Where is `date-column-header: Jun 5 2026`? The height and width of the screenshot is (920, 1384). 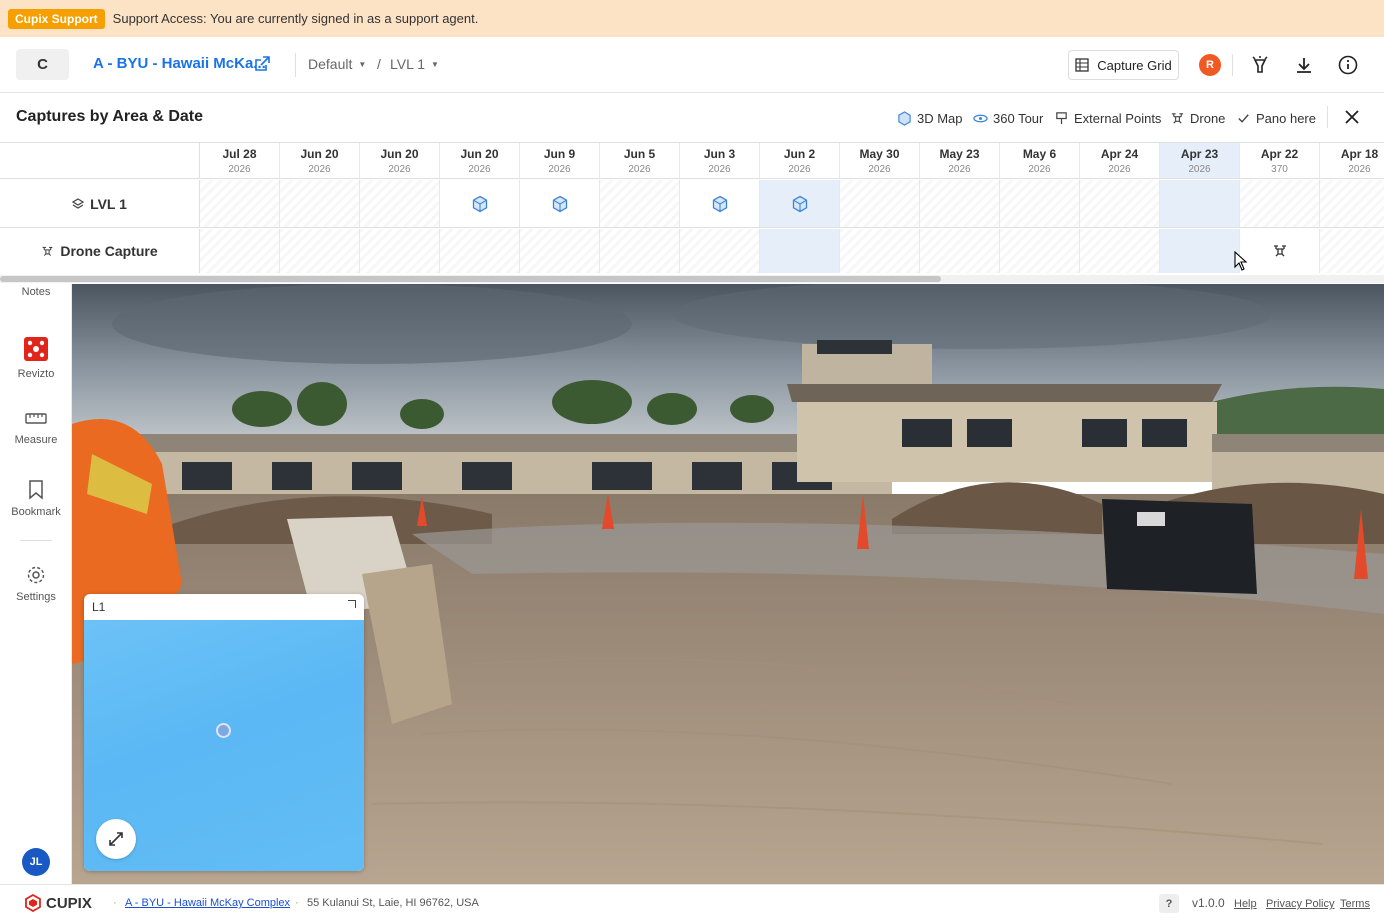
date-column-header: Jun 5 2026 is located at coordinates (640, 160).